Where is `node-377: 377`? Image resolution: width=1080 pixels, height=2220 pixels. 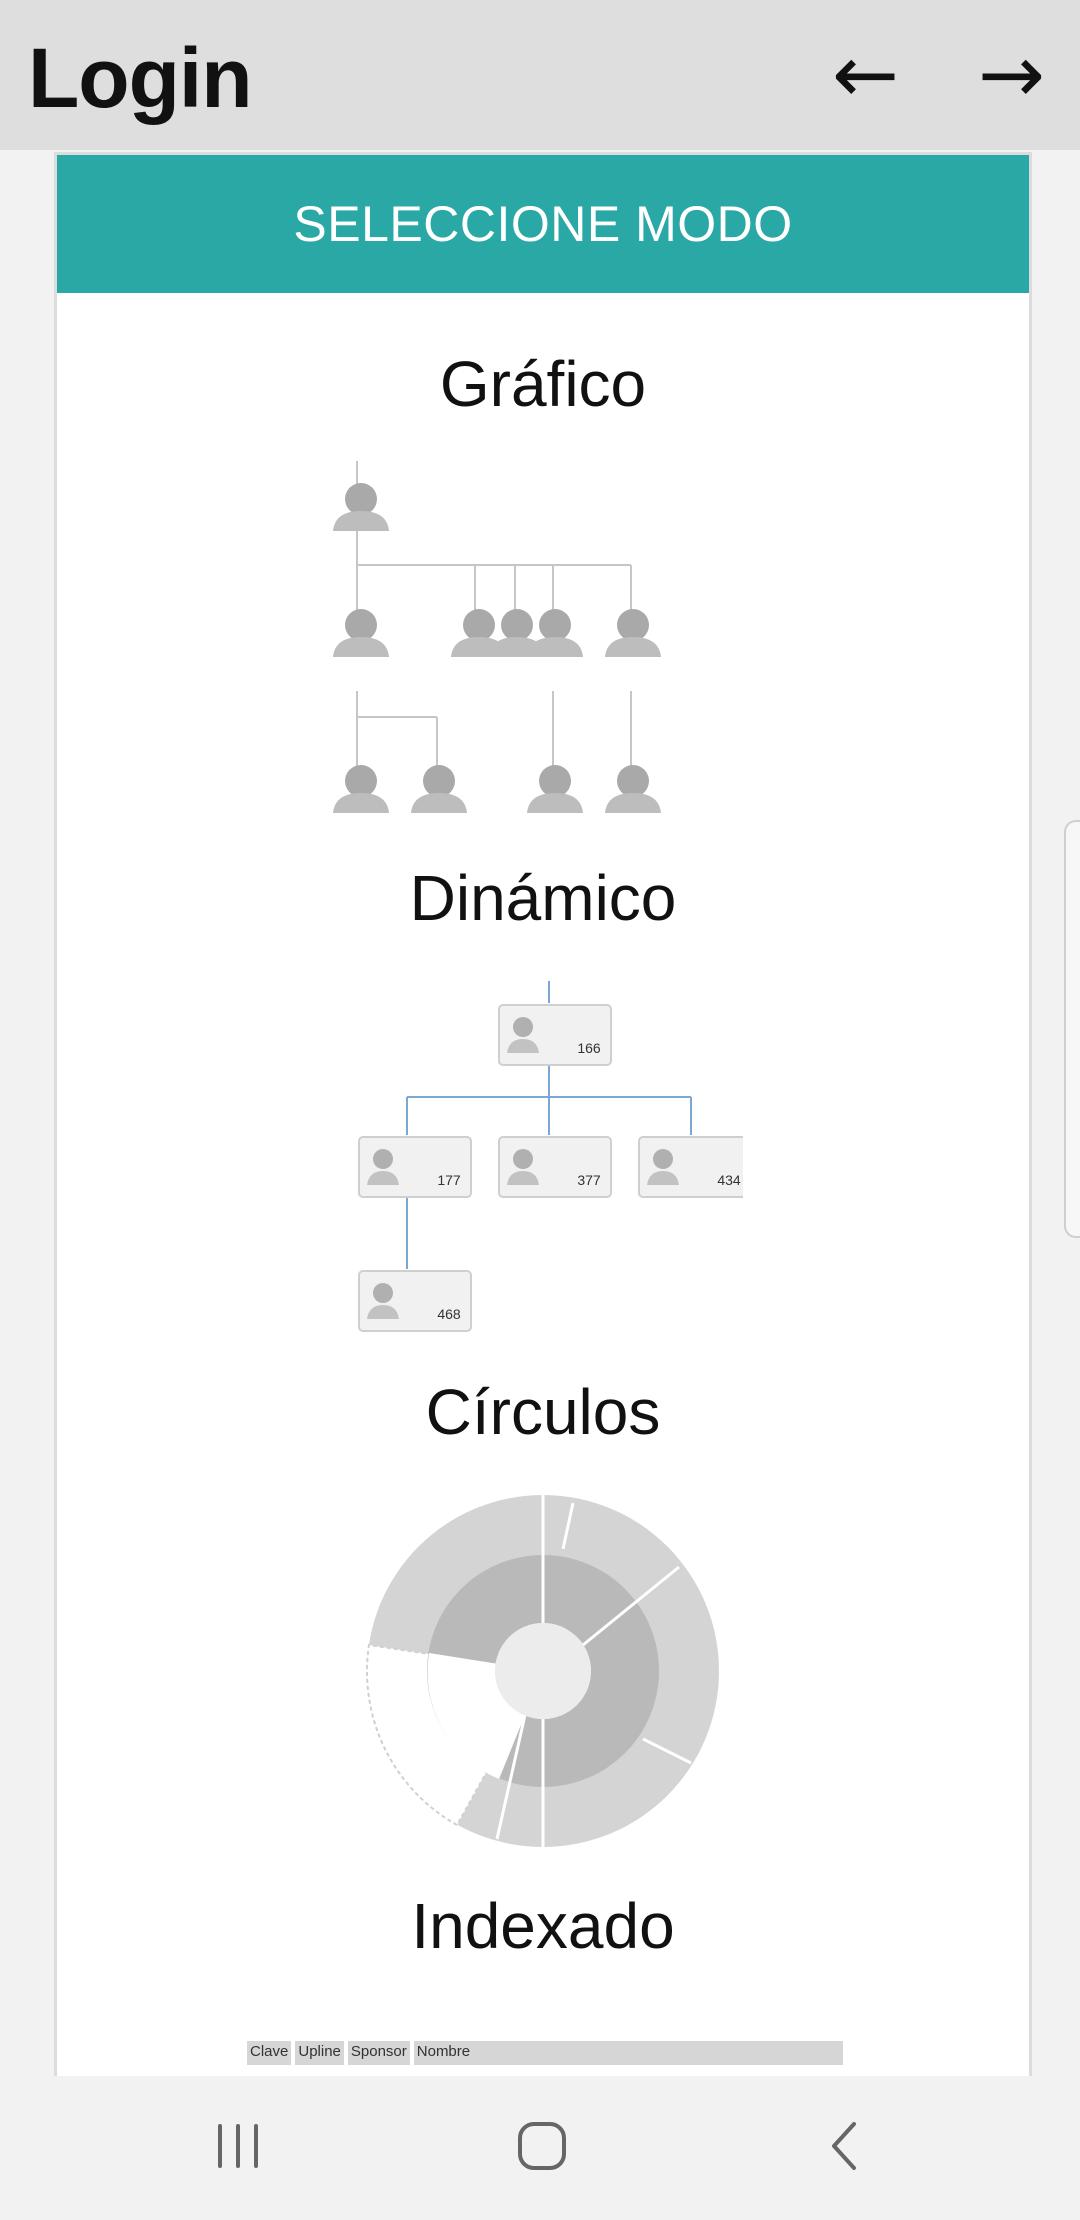
node-377: 377 is located at coordinates (555, 1167).